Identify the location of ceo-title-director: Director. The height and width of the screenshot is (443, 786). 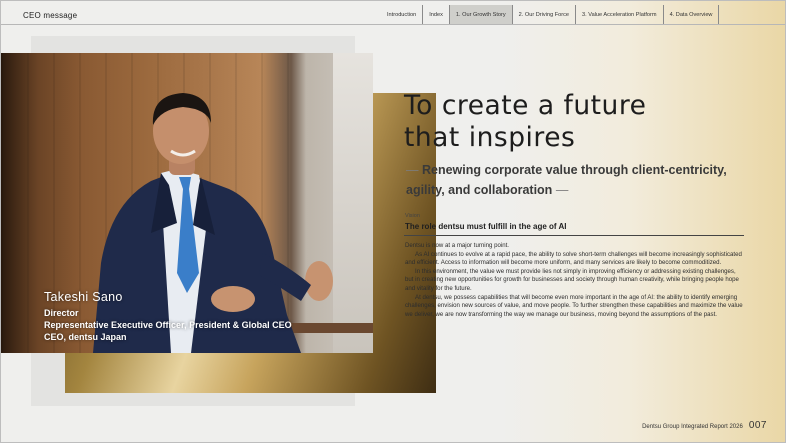
(61, 313).